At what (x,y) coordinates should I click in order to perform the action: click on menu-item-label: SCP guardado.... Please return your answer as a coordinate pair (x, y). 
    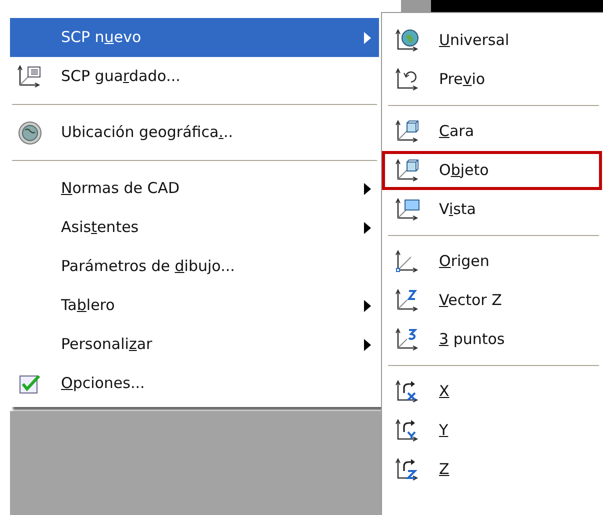
    Looking at the image, I should click on (121, 77).